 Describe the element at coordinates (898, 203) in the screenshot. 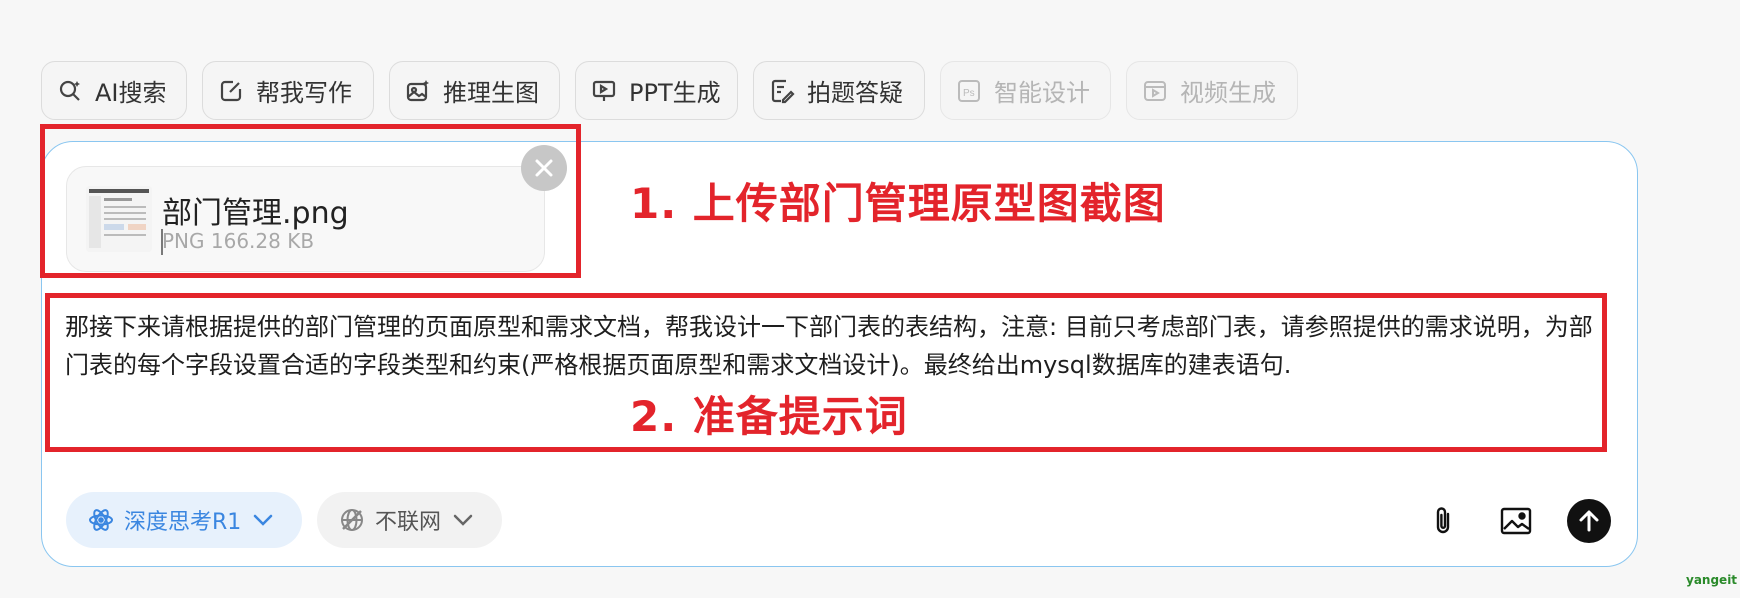

I see `annotation-step1: 1. 上传部门管理原型图截图` at that location.